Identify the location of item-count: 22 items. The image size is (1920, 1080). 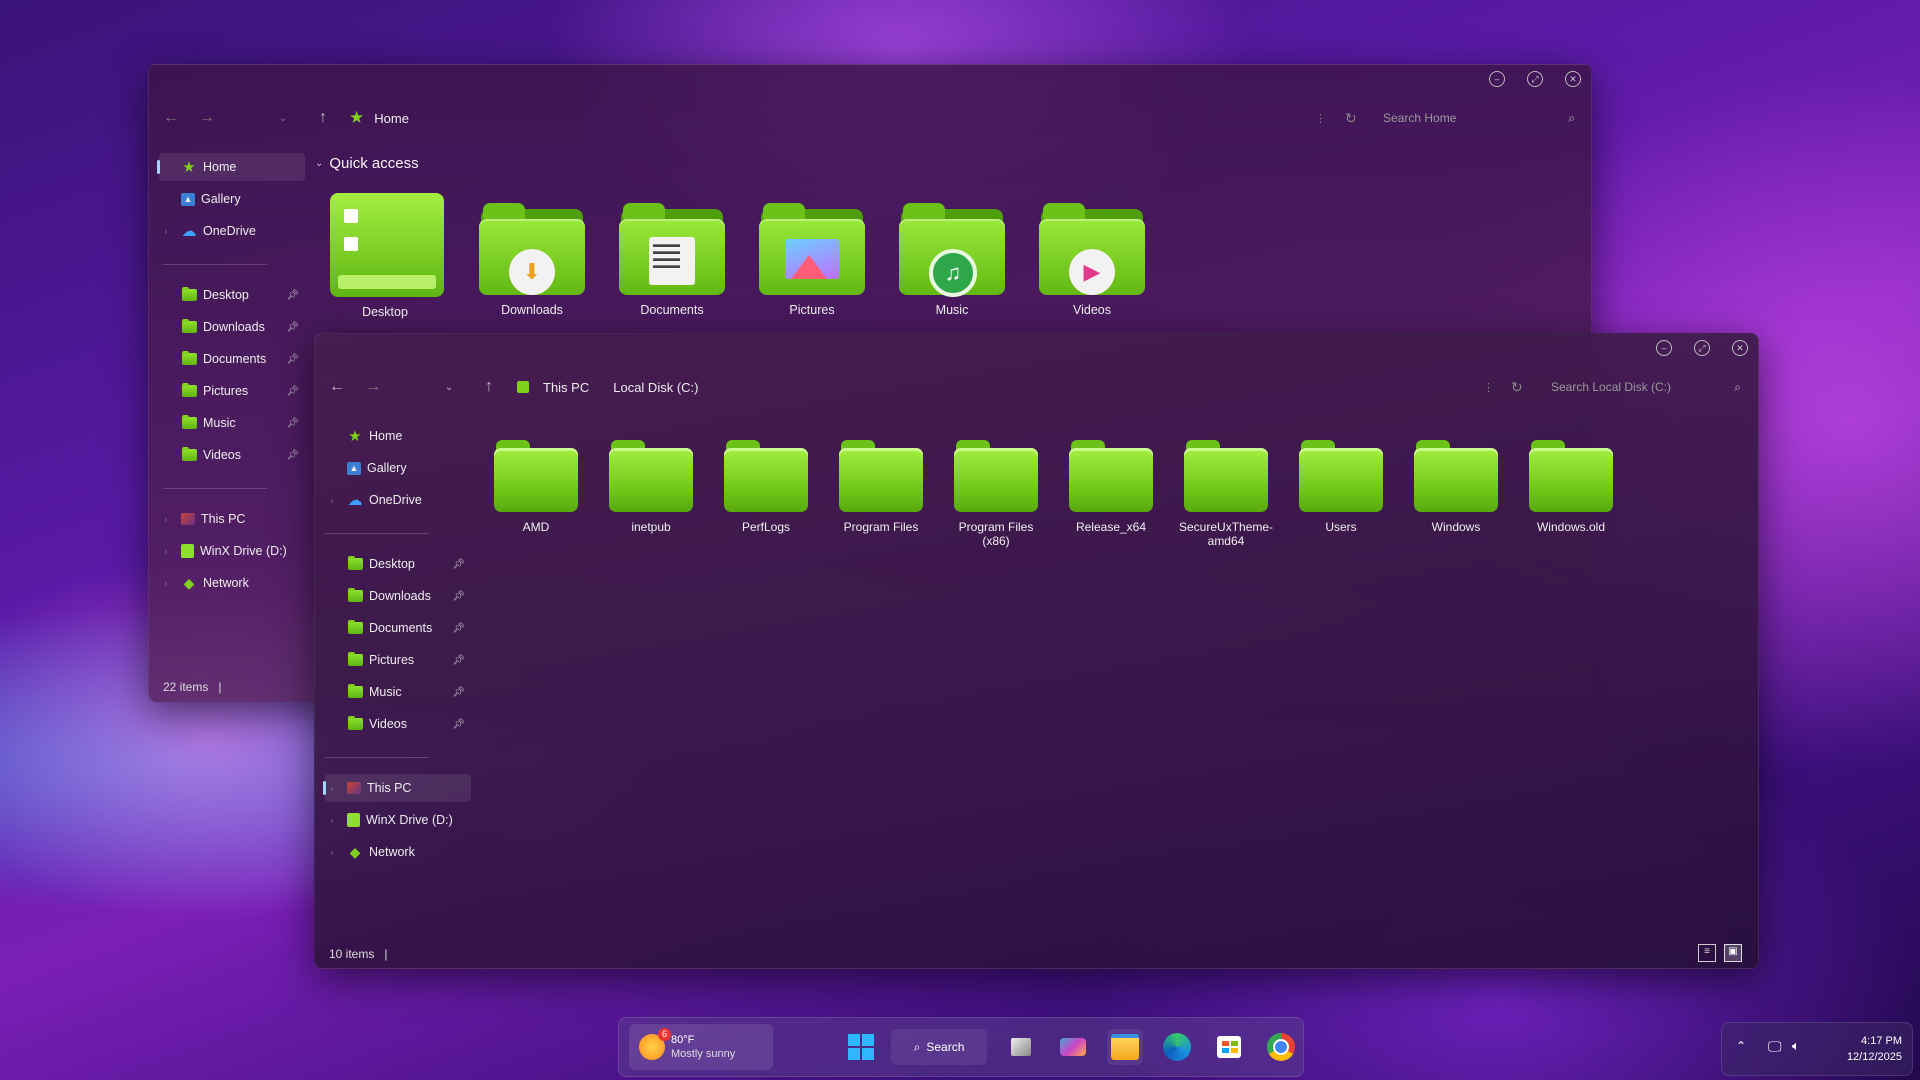
(186, 687).